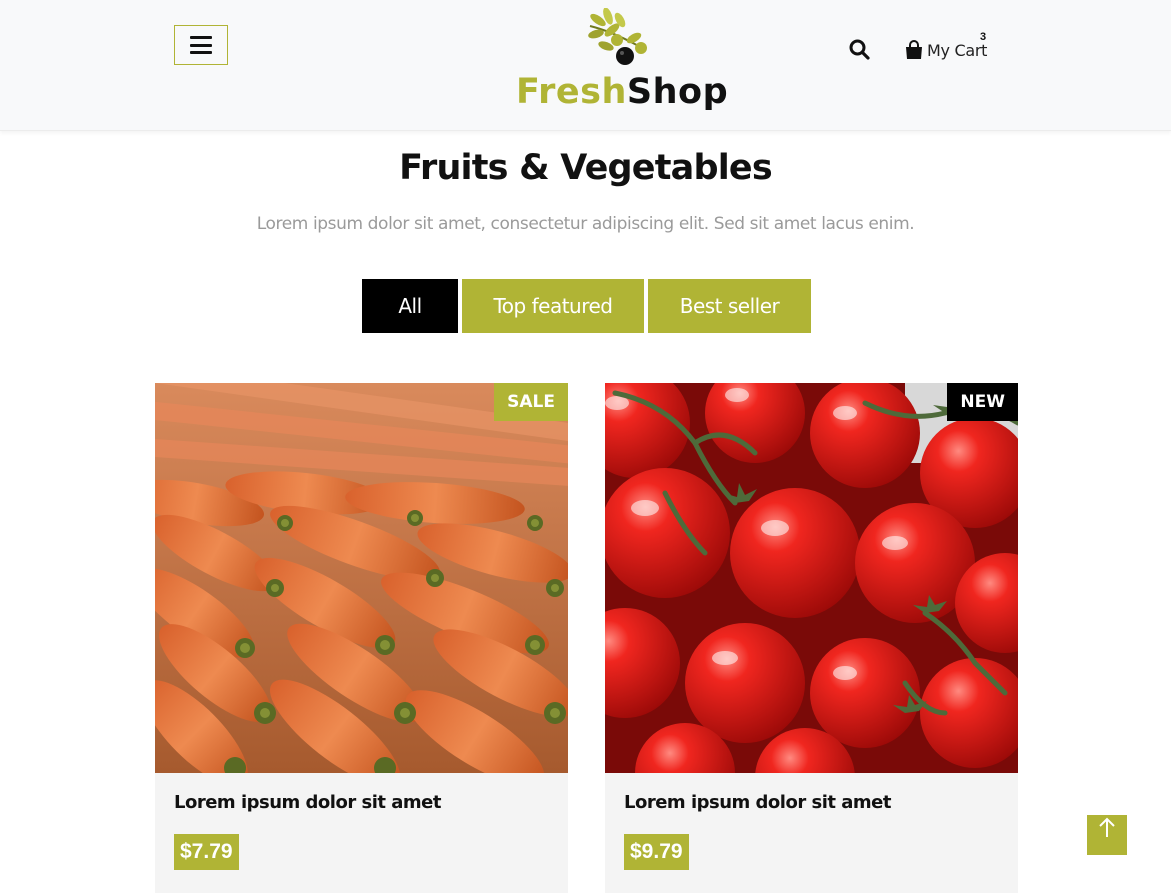 The image size is (1171, 893). What do you see at coordinates (860, 50) in the screenshot?
I see `search-icon` at bounding box center [860, 50].